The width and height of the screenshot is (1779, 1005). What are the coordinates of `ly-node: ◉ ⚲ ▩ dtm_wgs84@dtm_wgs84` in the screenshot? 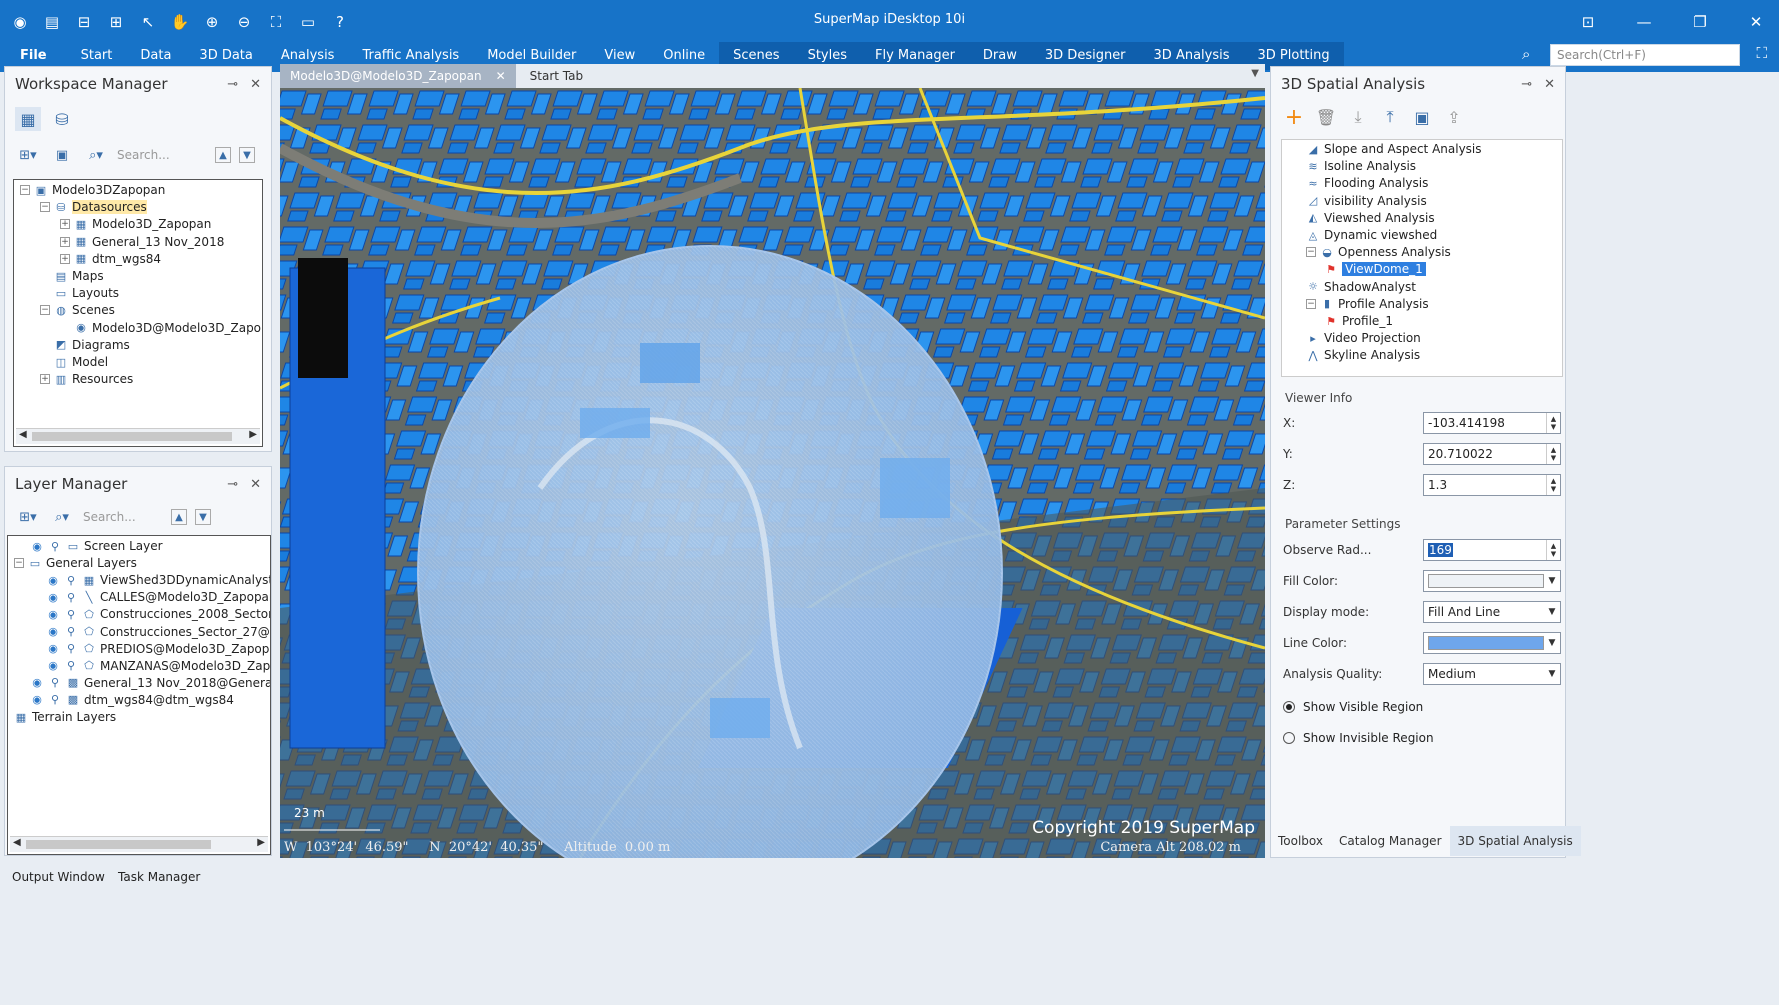 It's located at (132, 700).